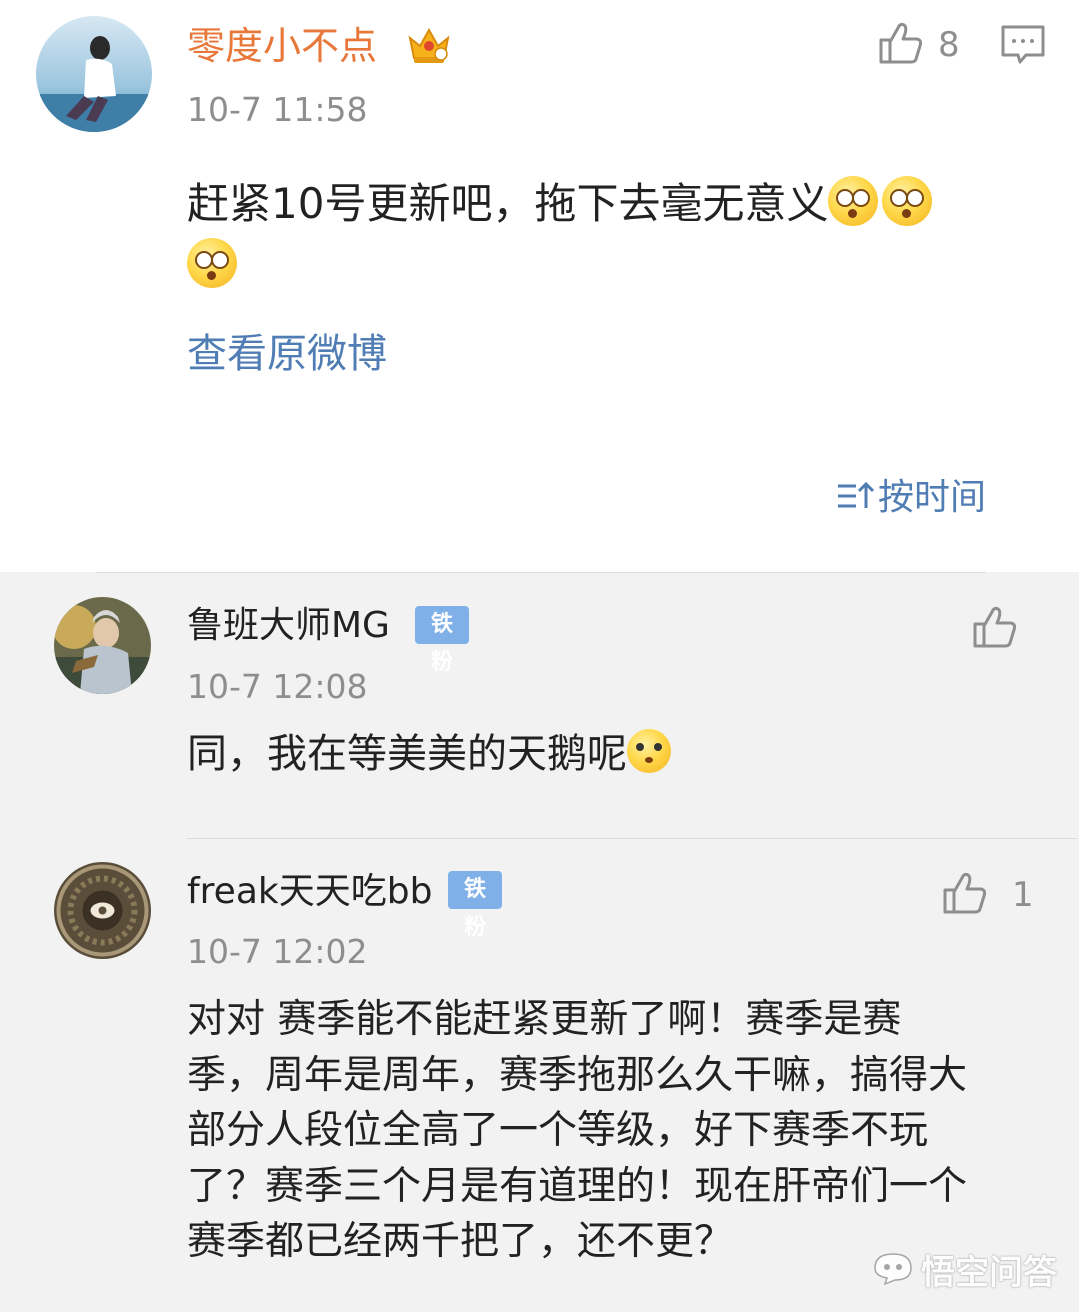 The height and width of the screenshot is (1312, 1079). I want to click on sort-label: 按时间, so click(932, 497).